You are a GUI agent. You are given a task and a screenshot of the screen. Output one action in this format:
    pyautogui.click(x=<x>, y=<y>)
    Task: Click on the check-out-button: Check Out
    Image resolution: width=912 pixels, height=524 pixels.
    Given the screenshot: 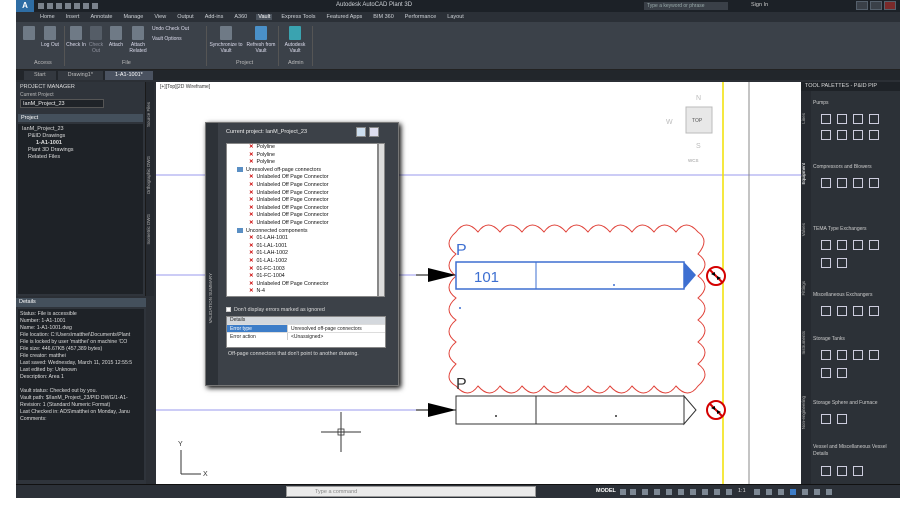 What is the action you would take?
    pyautogui.click(x=96, y=40)
    